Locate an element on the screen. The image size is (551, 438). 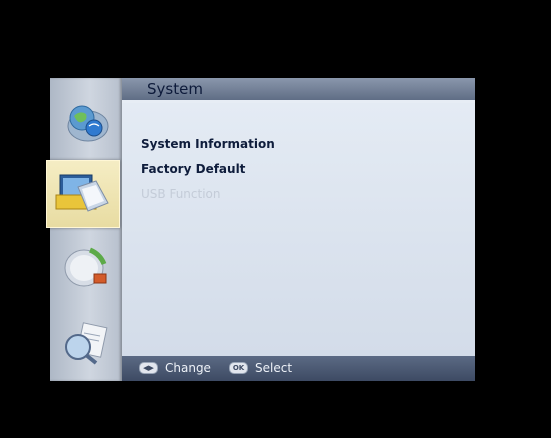
category-sidebar is located at coordinates (84, 229).